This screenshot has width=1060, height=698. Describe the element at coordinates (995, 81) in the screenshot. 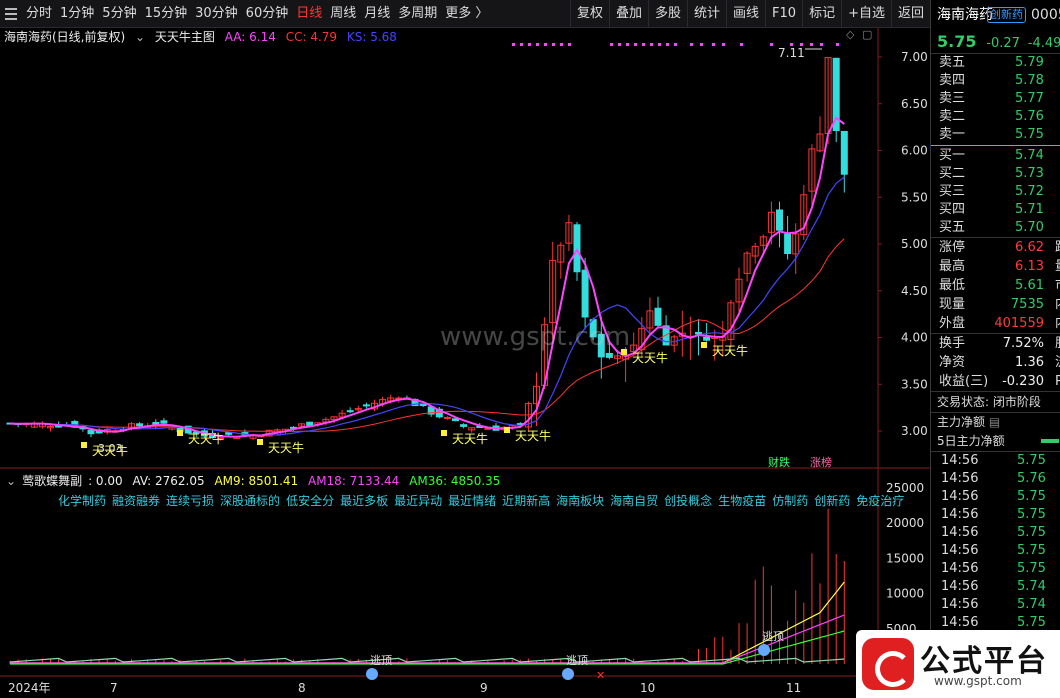

I see `ask-row: 卖四 5.78` at that location.